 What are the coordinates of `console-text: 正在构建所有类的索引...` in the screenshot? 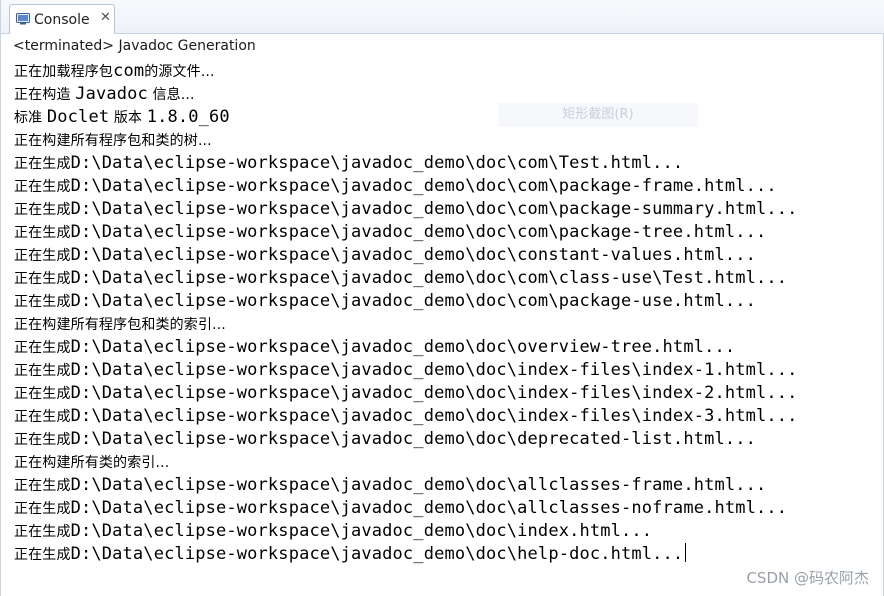 It's located at (92, 463).